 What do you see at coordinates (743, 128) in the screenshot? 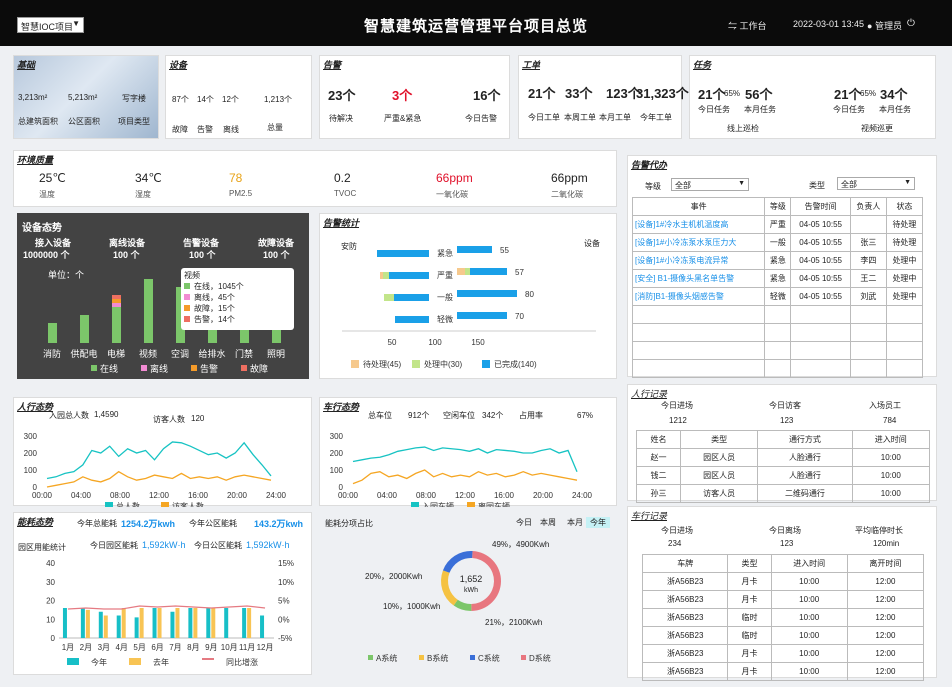
I see `task-a-caption: 线上巡检` at bounding box center [743, 128].